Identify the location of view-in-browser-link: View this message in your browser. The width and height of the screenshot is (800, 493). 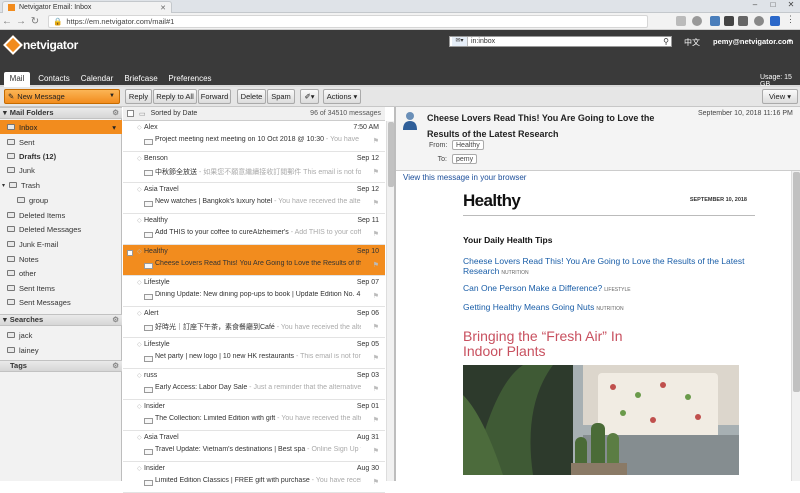
(464, 177).